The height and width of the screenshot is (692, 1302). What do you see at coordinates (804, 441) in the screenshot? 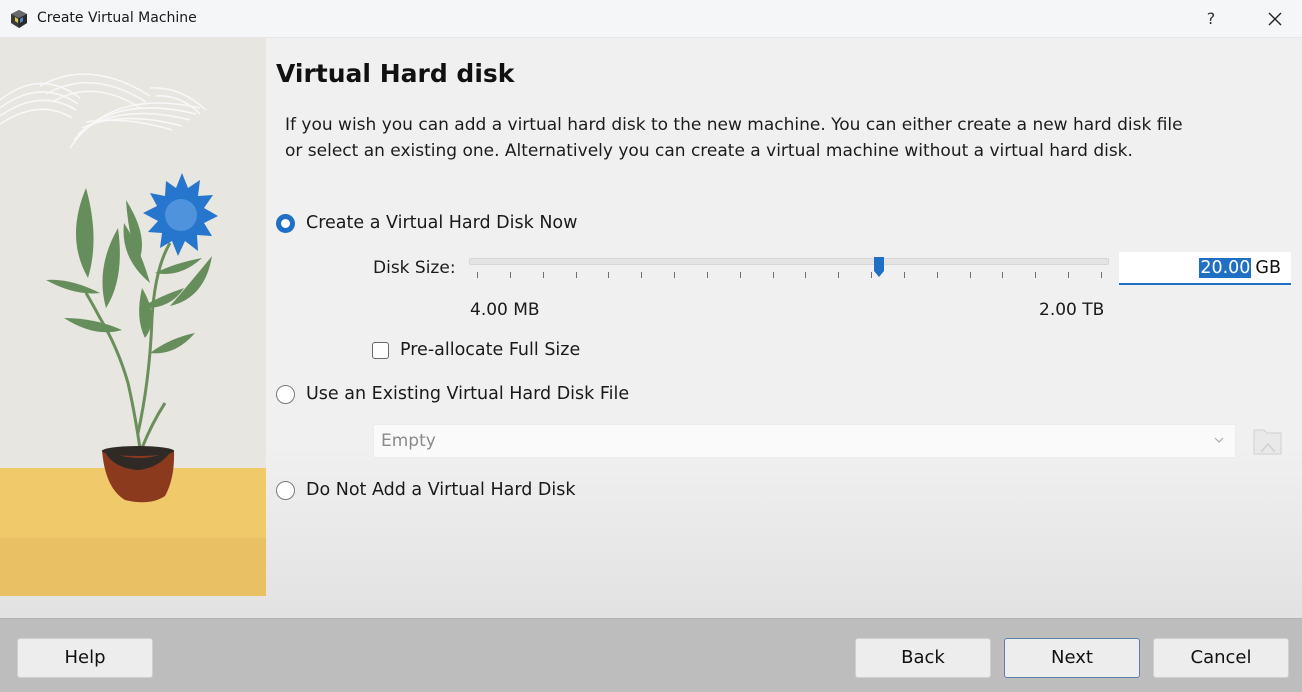
I see `existing-disk-combo: Empty` at bounding box center [804, 441].